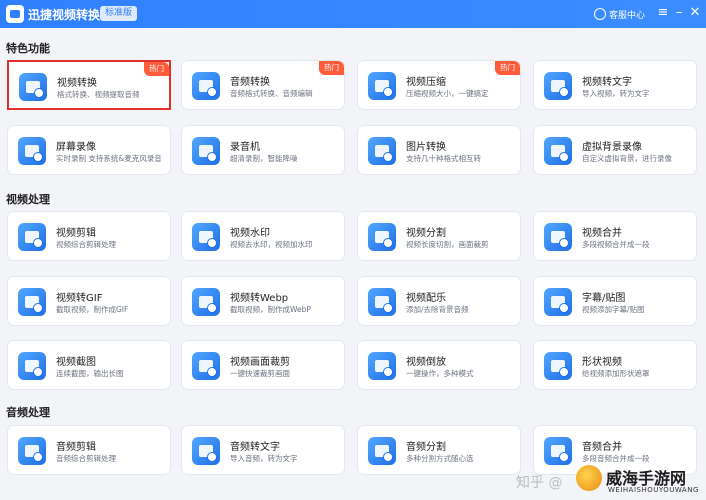 The image size is (706, 500). What do you see at coordinates (426, 147) in the screenshot?
I see `card-name: 图片转换` at bounding box center [426, 147].